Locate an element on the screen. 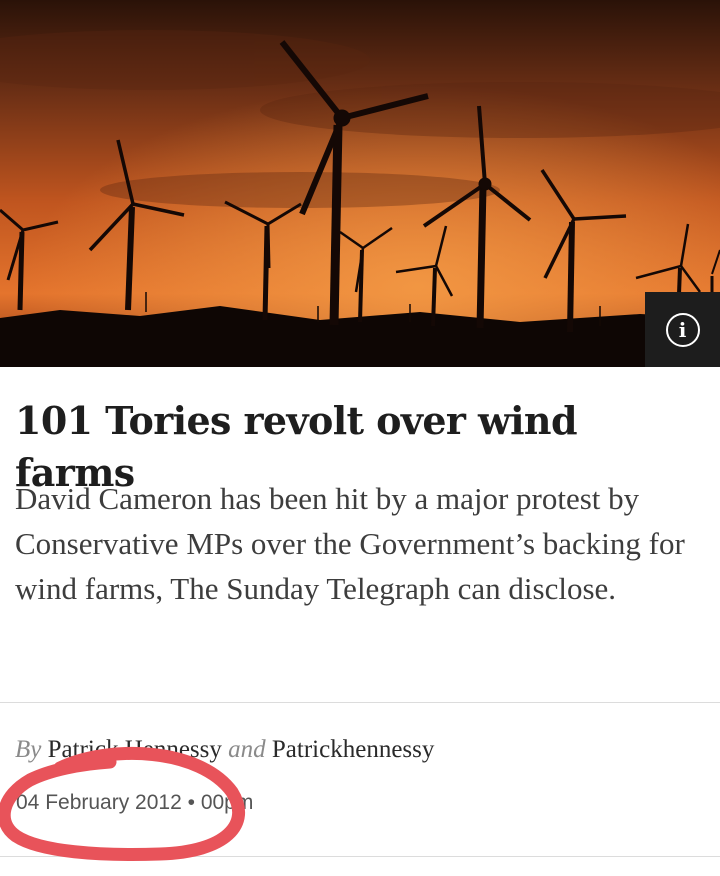 The image size is (720, 876). publish-date: 04 February 2012 is located at coordinates (99, 802).